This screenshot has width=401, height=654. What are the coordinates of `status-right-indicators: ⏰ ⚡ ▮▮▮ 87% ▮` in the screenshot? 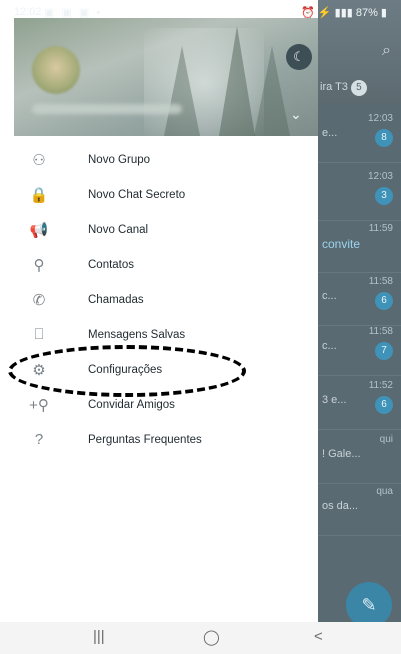 It's located at (344, 13).